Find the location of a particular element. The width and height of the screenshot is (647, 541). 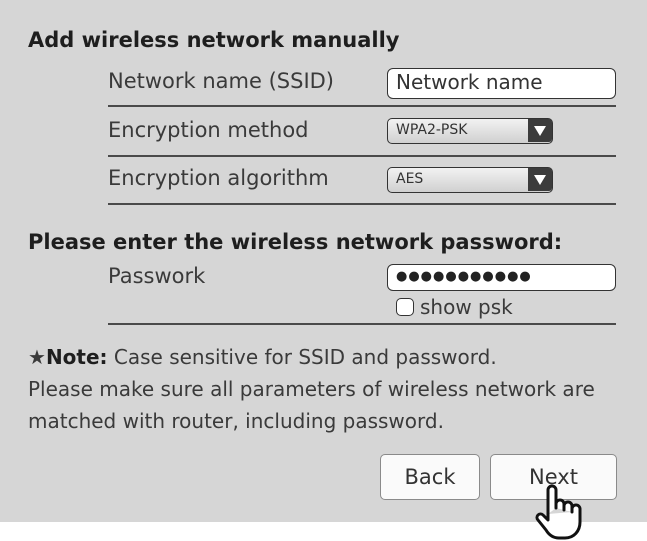

note-prefix: Note: is located at coordinates (76, 357).